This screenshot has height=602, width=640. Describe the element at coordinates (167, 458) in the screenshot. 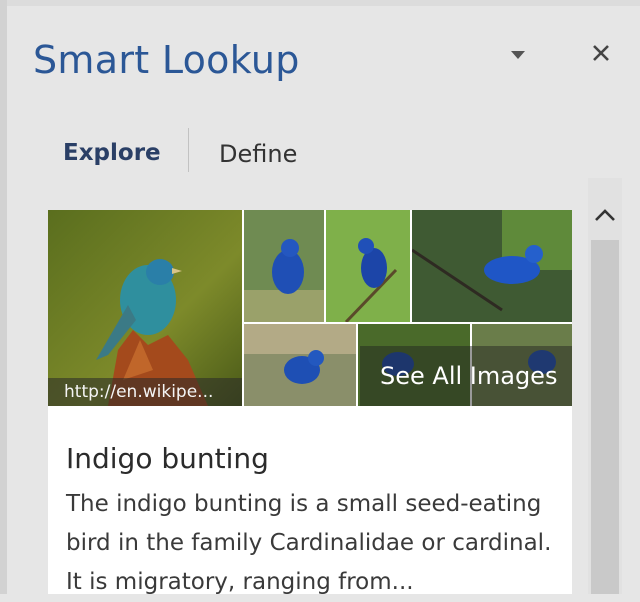

I see `result-title: Indigo bunting` at that location.